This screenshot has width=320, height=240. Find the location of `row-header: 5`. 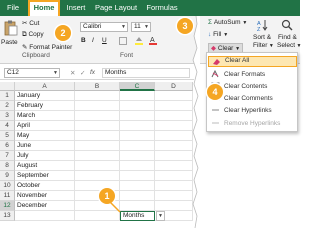

row-header: 5 is located at coordinates (7, 136).